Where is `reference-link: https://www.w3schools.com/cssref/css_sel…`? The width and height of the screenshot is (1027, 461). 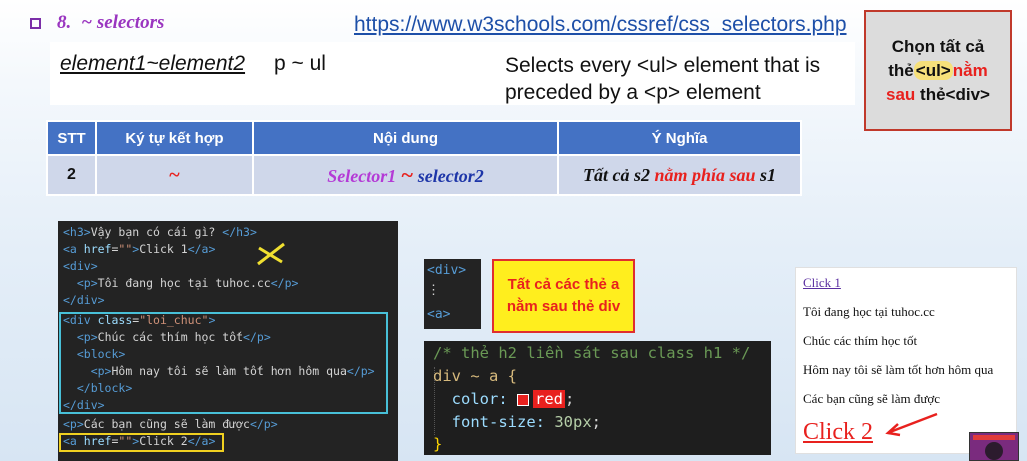
reference-link: https://www.w3schools.com/cssref/css_sel… is located at coordinates (600, 25).